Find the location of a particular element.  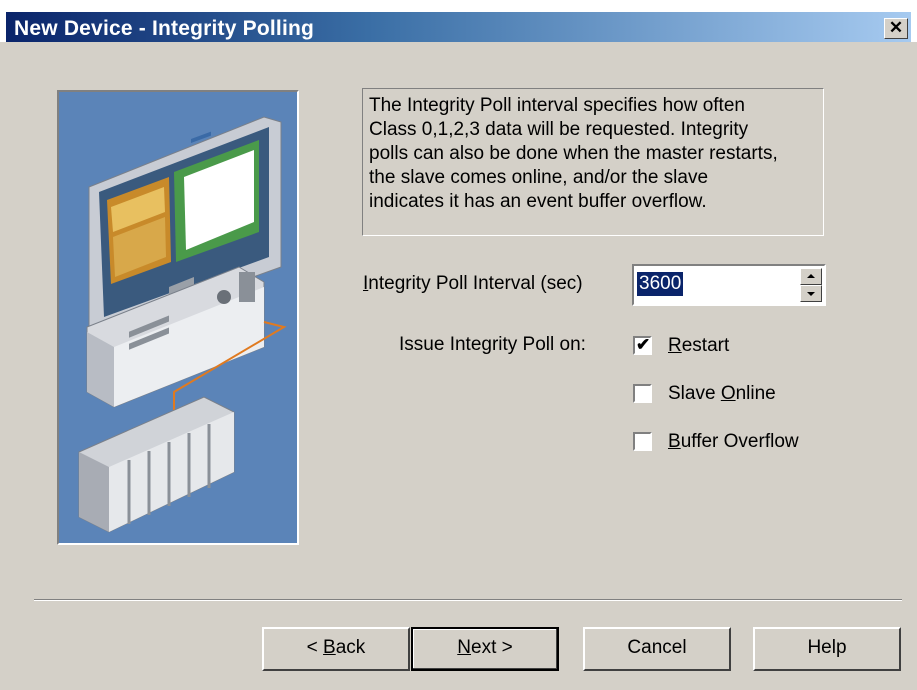

cancel-button: Cancel is located at coordinates (657, 649).